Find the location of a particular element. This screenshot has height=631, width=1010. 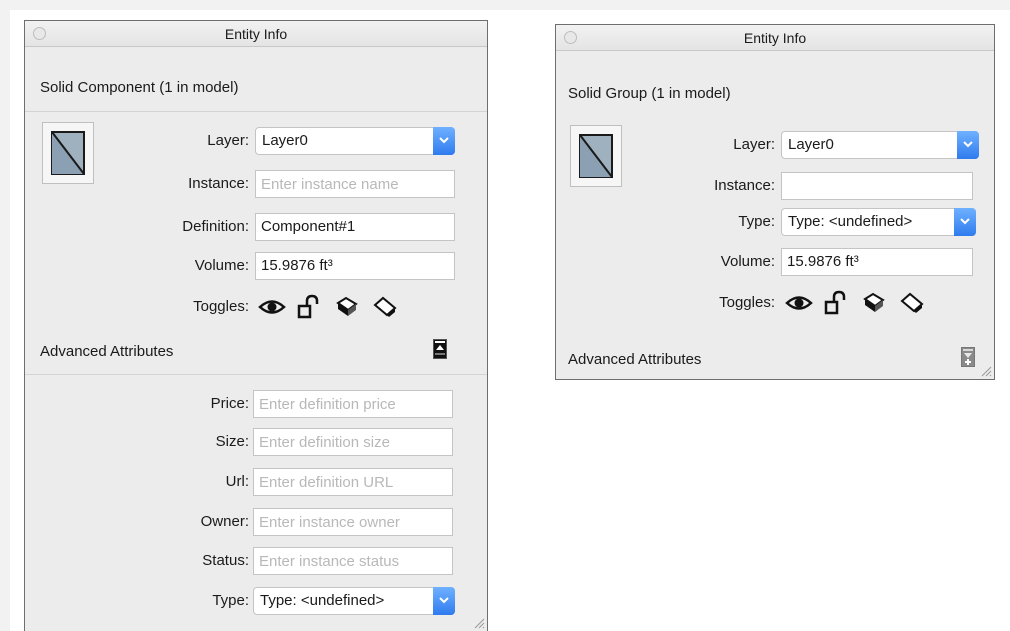

background-strip-left is located at coordinates (5, 315).